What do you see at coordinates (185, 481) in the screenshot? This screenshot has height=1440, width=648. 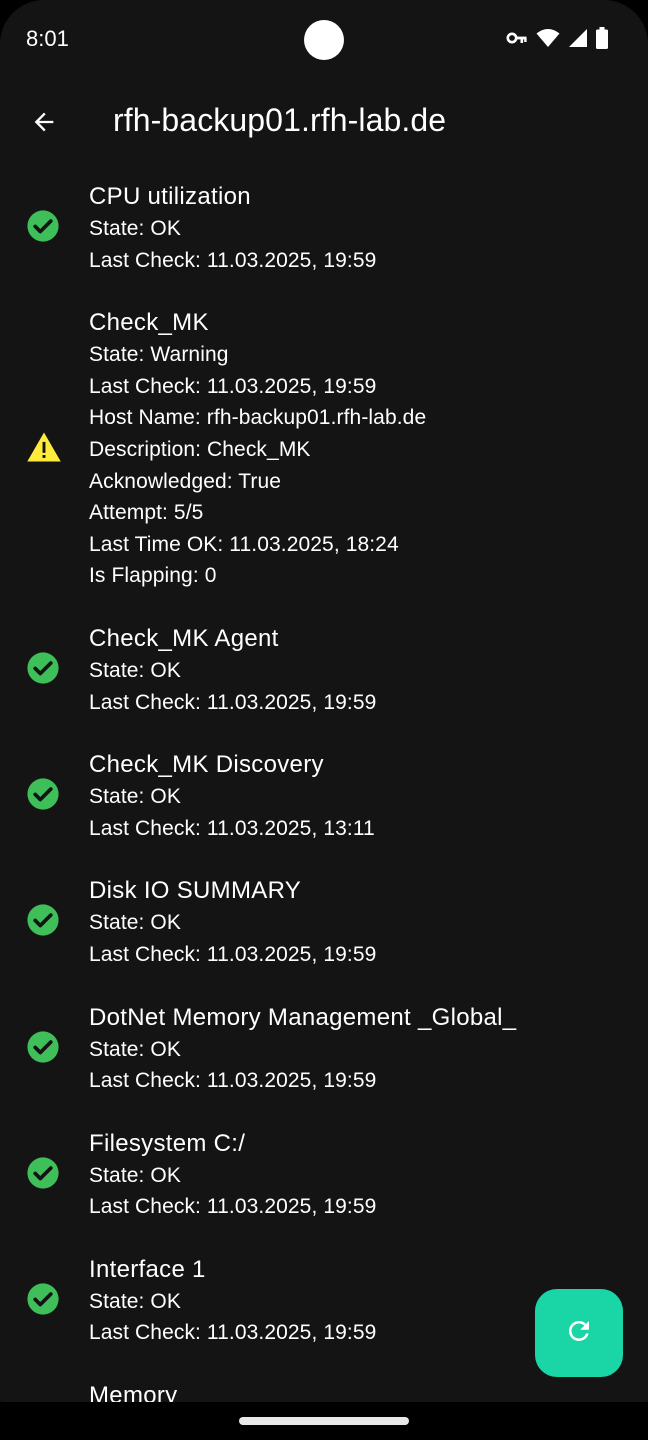 I see `service-detail-line: Acknowledged: True` at bounding box center [185, 481].